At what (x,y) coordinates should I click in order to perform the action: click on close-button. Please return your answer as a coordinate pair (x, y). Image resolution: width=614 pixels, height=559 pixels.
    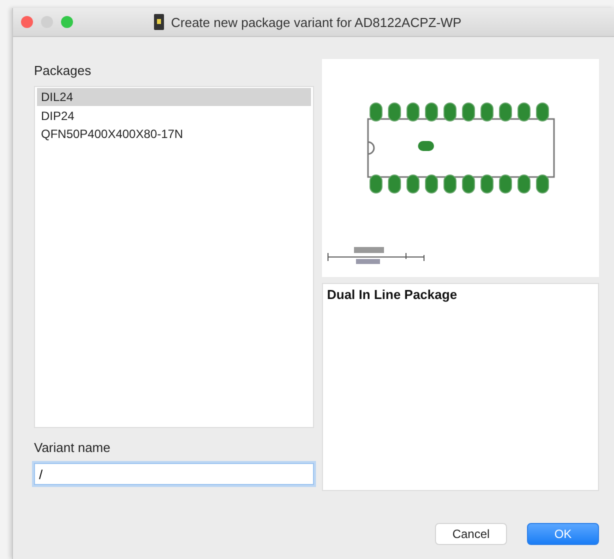
    Looking at the image, I should click on (27, 22).